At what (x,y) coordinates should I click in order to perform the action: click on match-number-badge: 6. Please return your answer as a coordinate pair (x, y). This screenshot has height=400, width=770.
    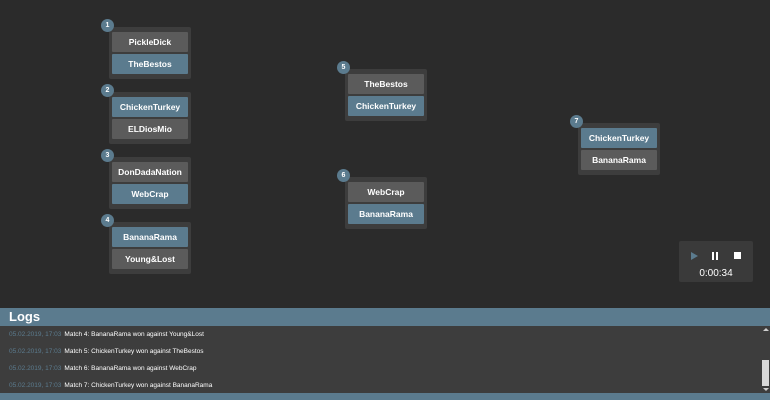
    Looking at the image, I should click on (343, 175).